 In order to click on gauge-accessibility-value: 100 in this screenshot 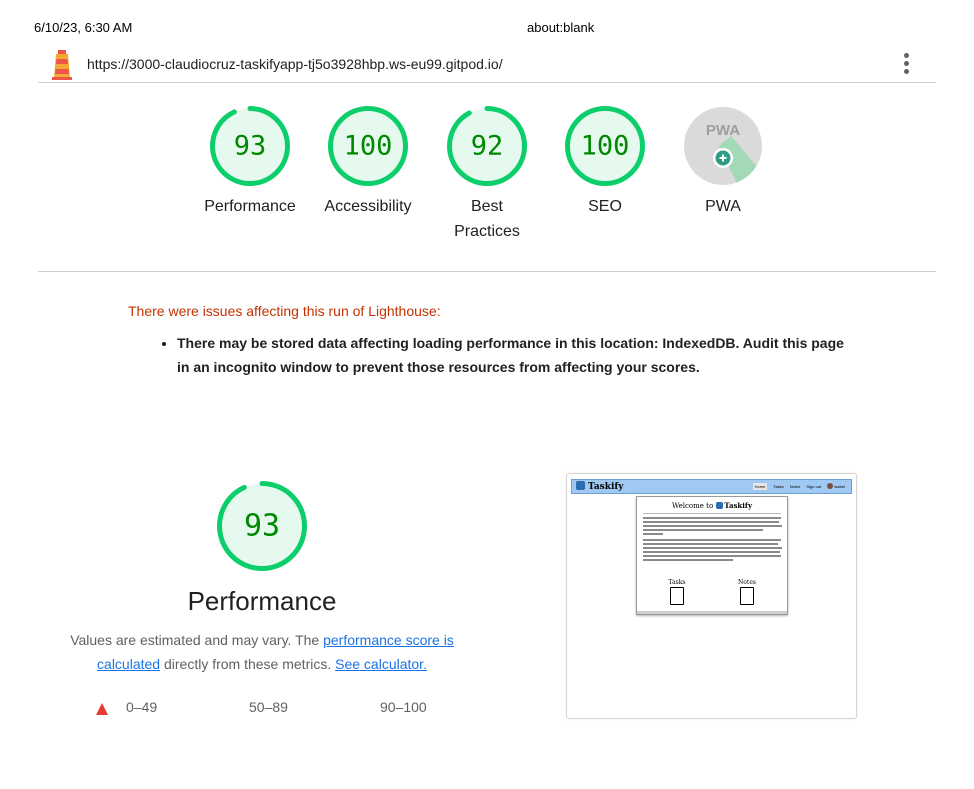, I will do `click(368, 146)`.